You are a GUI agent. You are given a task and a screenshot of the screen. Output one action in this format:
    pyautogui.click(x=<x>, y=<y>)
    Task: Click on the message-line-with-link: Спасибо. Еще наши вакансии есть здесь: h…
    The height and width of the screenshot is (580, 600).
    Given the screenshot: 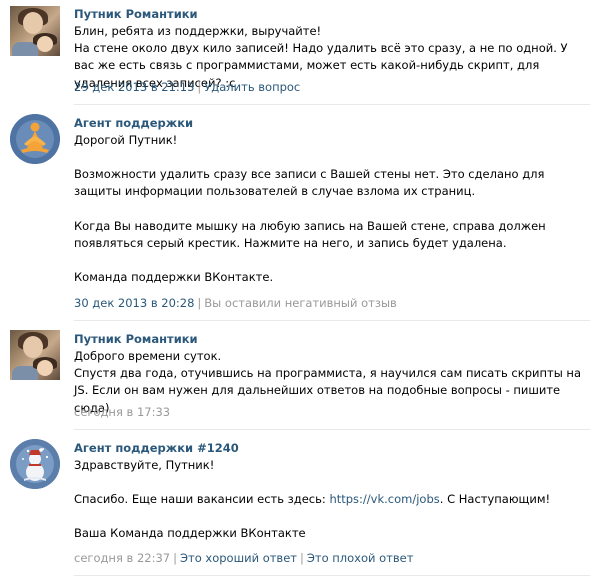 What is the action you would take?
    pyautogui.click(x=332, y=499)
    